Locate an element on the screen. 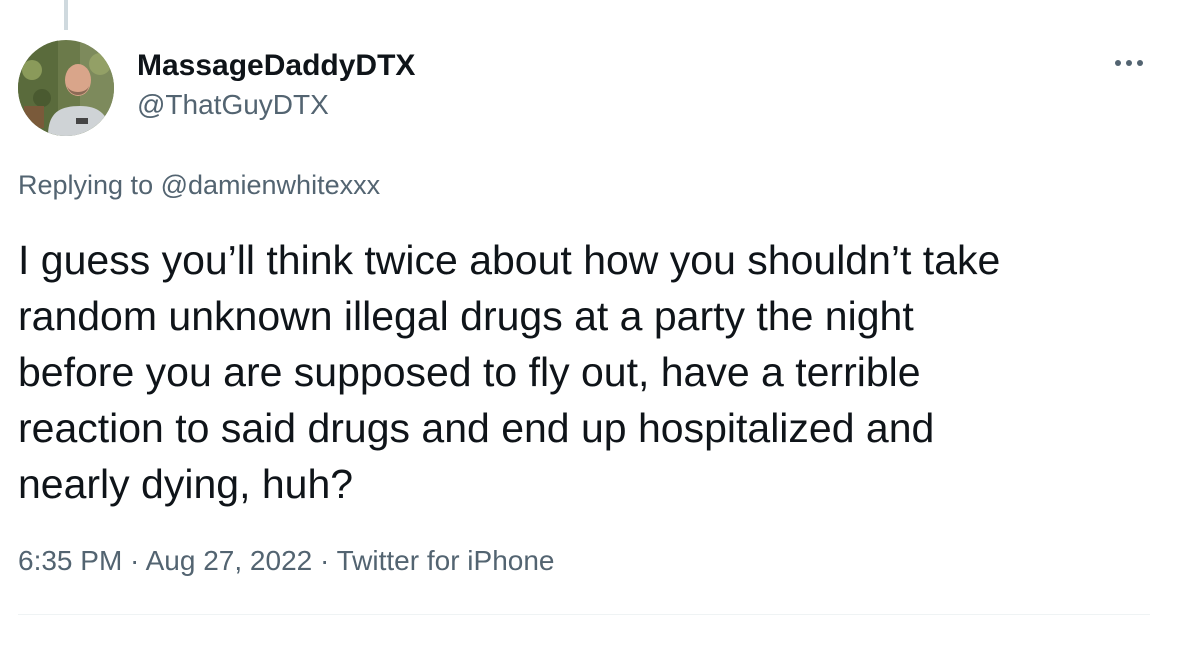 The image size is (1186, 650). replying-to-line: Replying to @damienwhitexxx is located at coordinates (199, 185).